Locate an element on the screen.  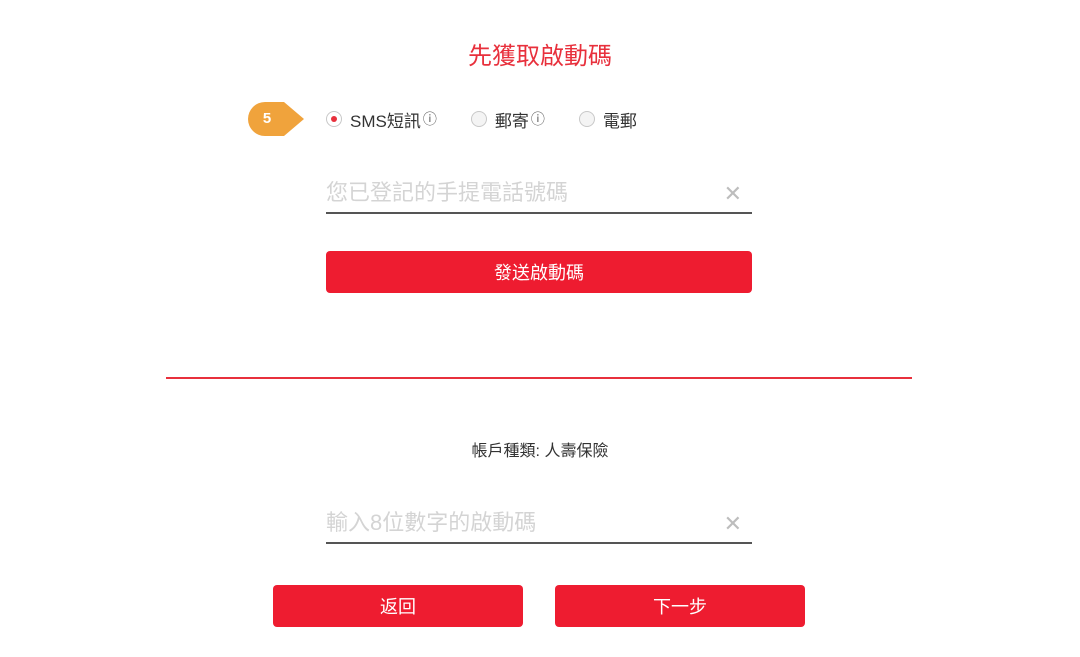
radio-email: 電郵 is located at coordinates (607, 119).